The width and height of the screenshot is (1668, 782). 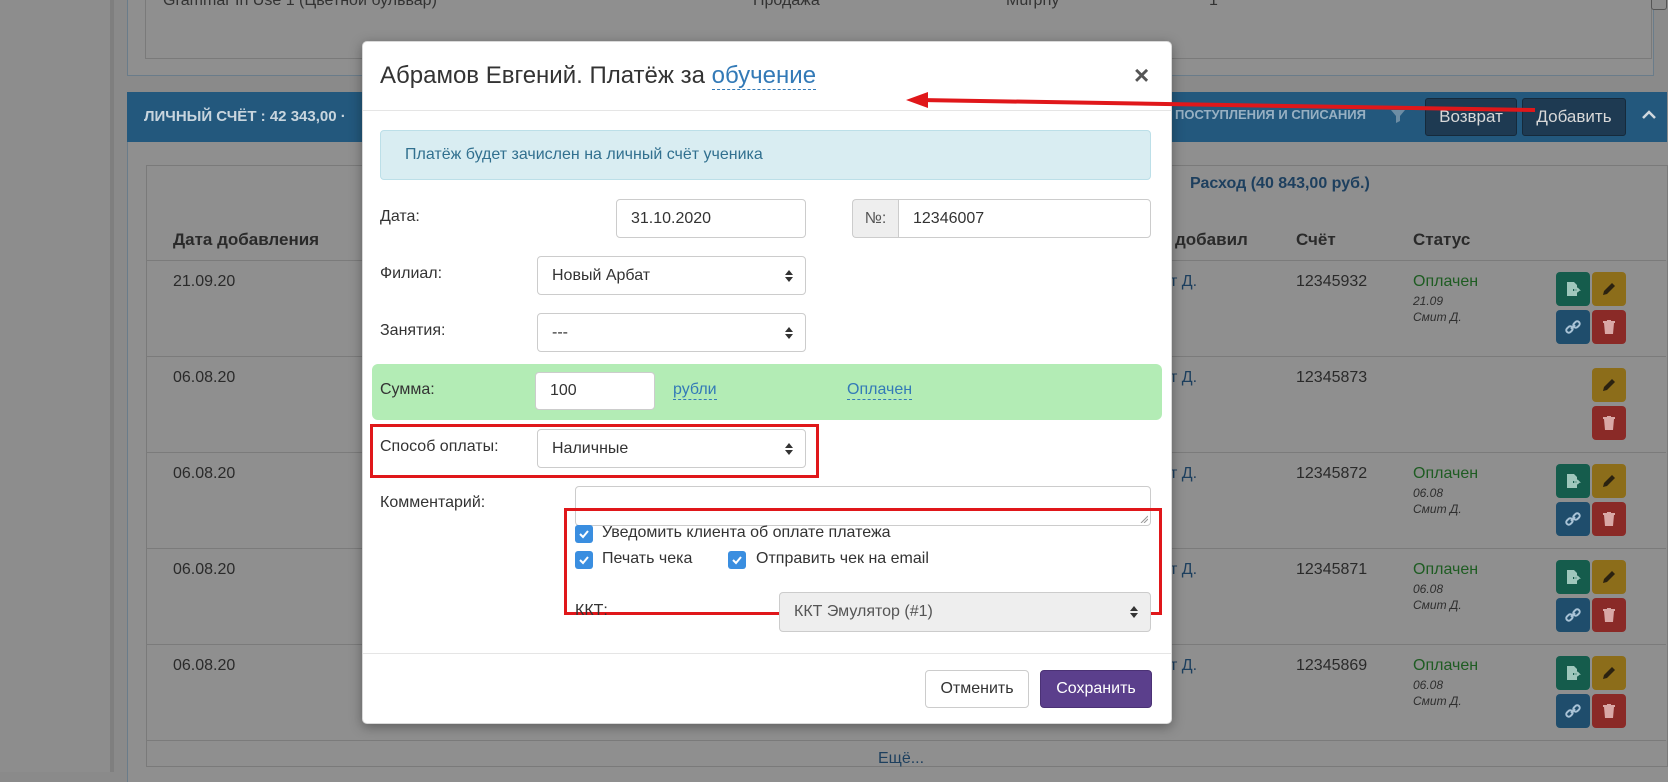 I want to click on row-status-by: Смит Д., so click(x=1437, y=317).